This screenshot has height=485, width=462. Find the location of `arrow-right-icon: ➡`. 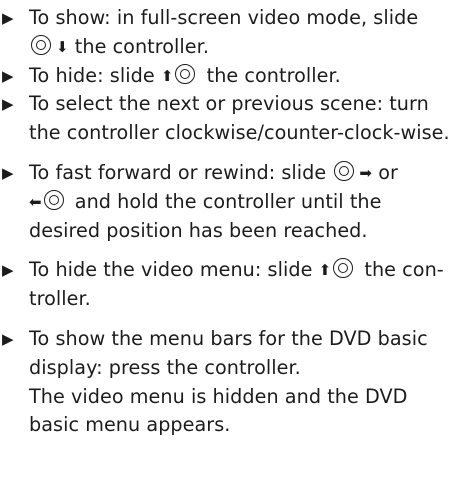

arrow-right-icon: ➡ is located at coordinates (366, 172).